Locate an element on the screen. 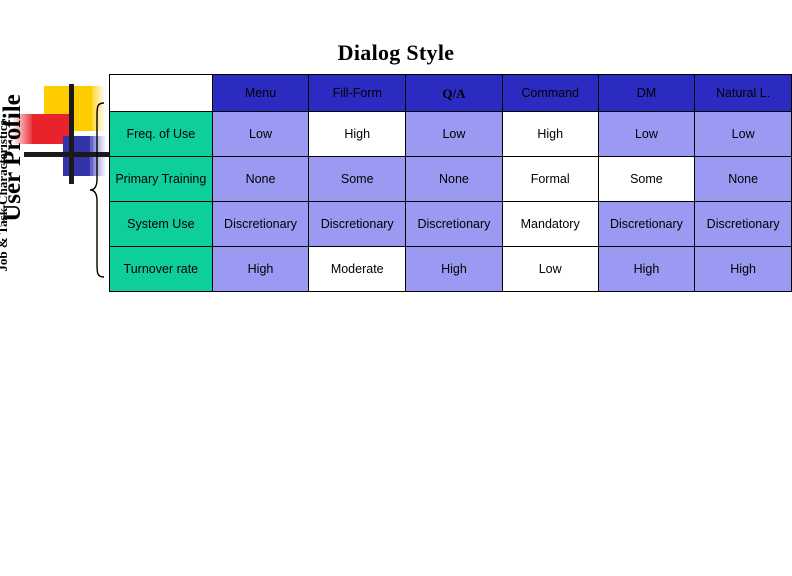 The image size is (792, 576). cell-freq-dm: Low is located at coordinates (646, 134).